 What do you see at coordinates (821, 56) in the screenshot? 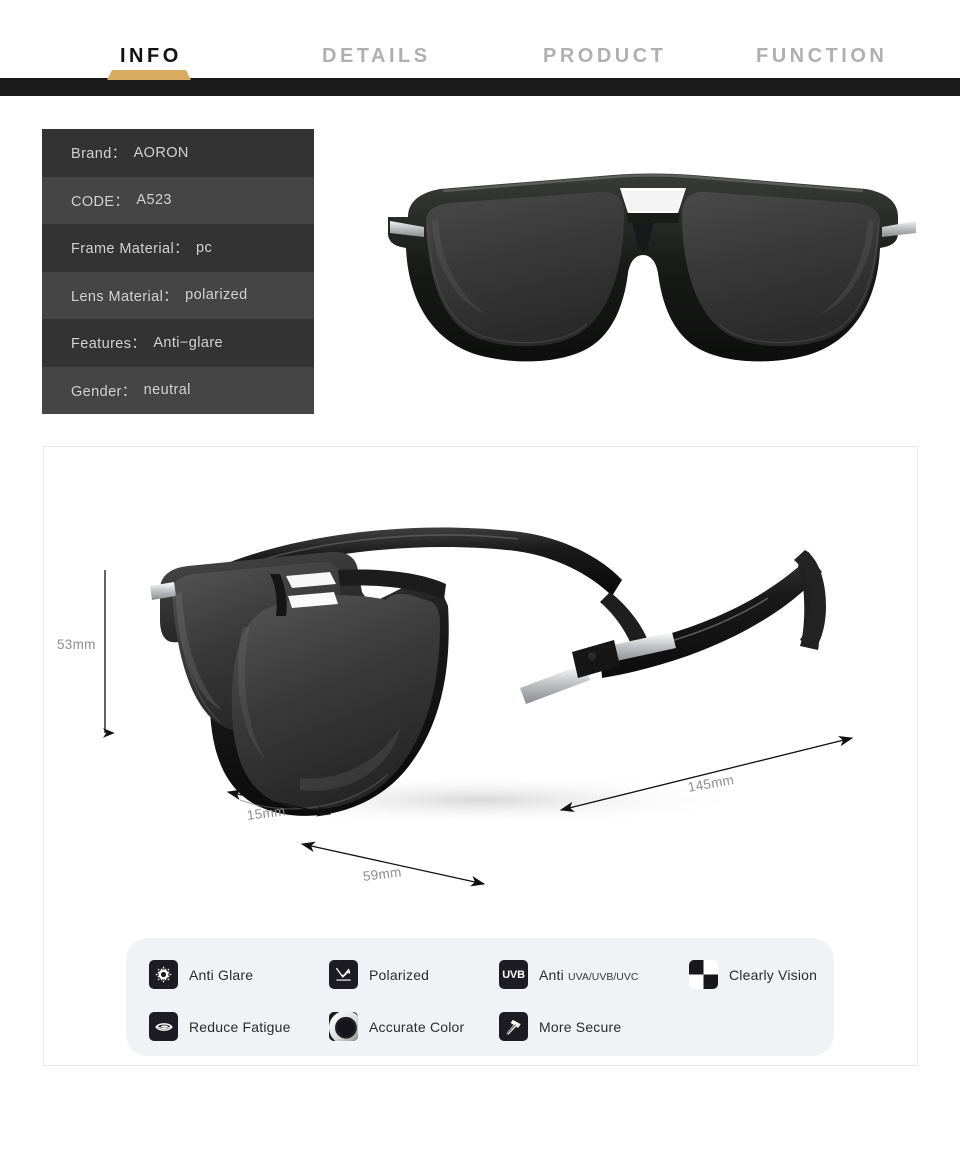
I see `tab-function: FUNCTION` at bounding box center [821, 56].